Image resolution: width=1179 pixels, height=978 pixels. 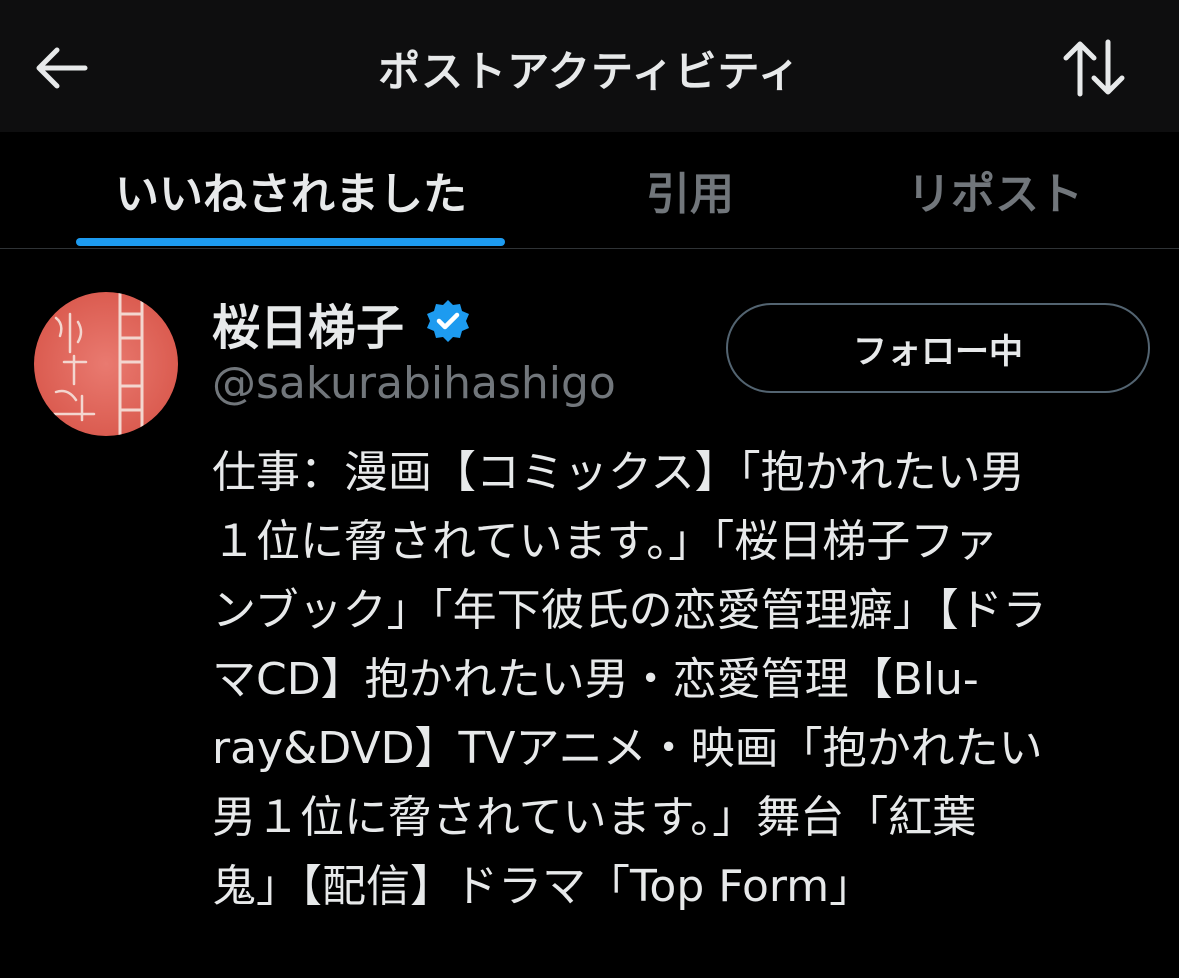 I want to click on bio-line: ray&DVD】TVアニメ・映画「抱かれたい, so click(x=627, y=748).